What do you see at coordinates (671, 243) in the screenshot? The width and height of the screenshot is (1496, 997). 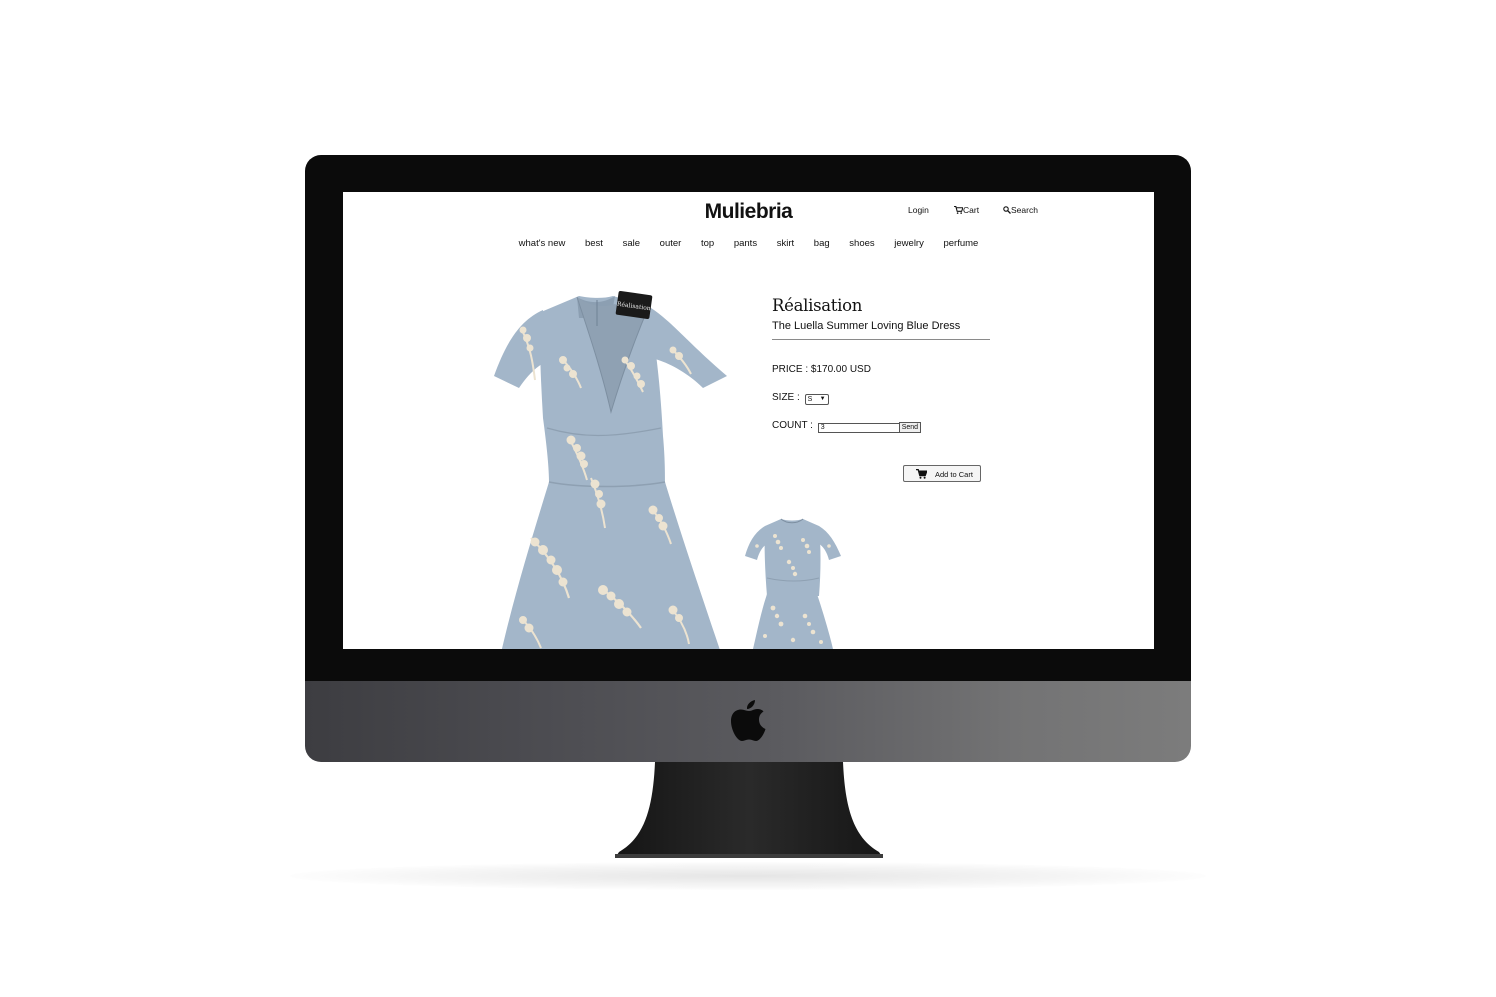 I see `nav-item-outer: outer` at bounding box center [671, 243].